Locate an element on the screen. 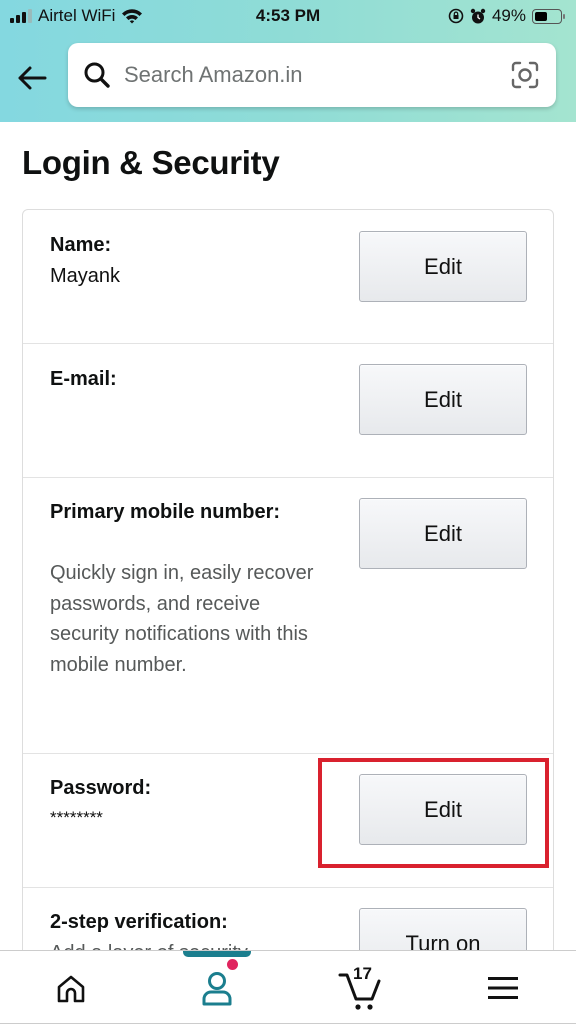 This screenshot has width=576, height=1024. bottom-nav is located at coordinates (288, 987).